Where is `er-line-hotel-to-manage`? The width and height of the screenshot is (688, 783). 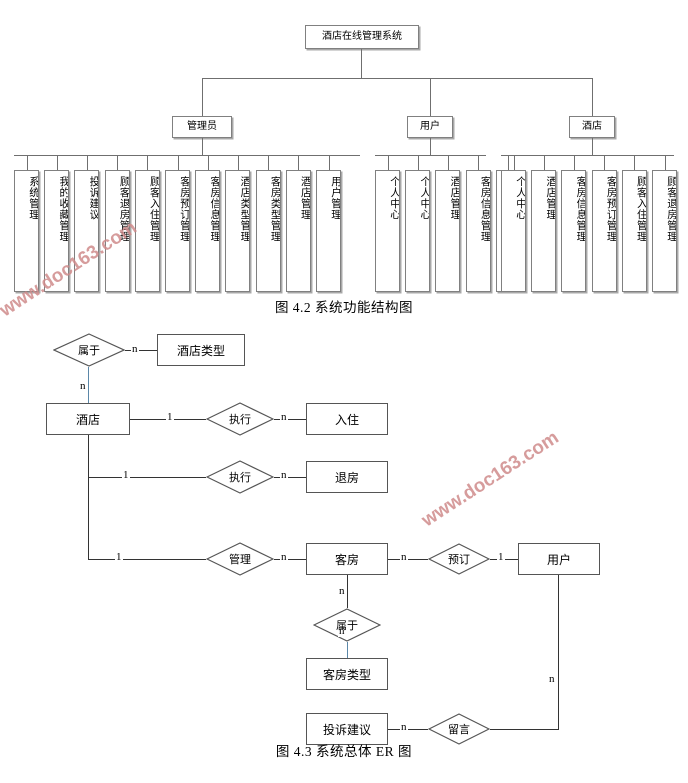
er-line-hotel-to-manage is located at coordinates (147, 560).